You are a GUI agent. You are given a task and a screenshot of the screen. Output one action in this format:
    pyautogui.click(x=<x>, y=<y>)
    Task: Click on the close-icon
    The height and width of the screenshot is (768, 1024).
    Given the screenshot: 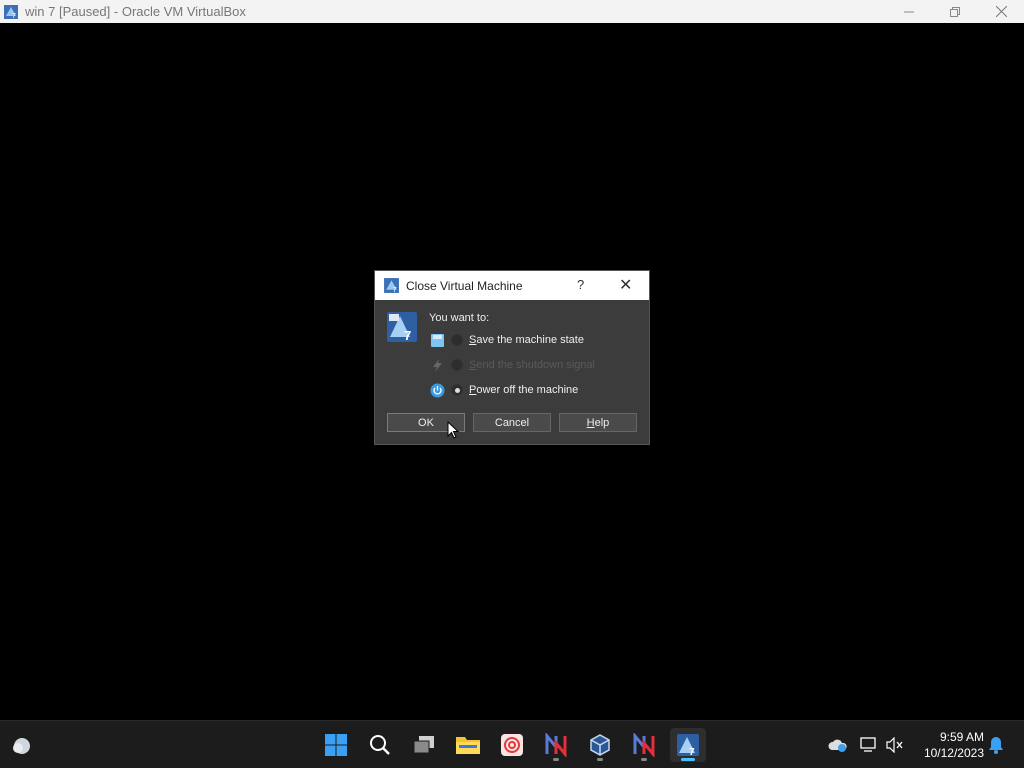 What is the action you would take?
    pyautogui.click(x=1001, y=11)
    